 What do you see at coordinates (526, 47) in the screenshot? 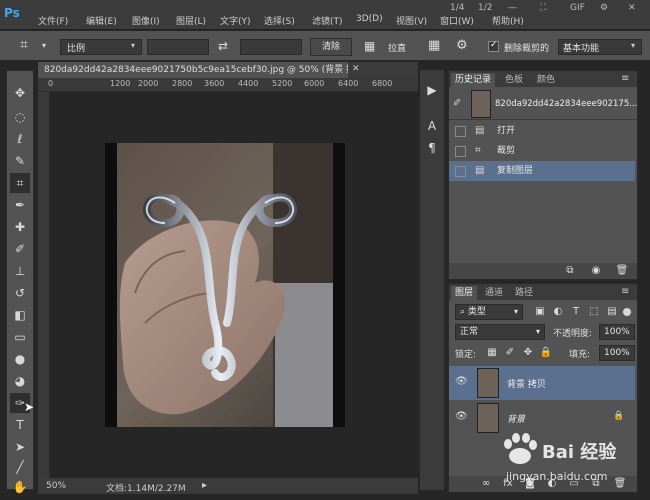
I see `delete-cropped-label: 删除裁剪的` at bounding box center [526, 47].